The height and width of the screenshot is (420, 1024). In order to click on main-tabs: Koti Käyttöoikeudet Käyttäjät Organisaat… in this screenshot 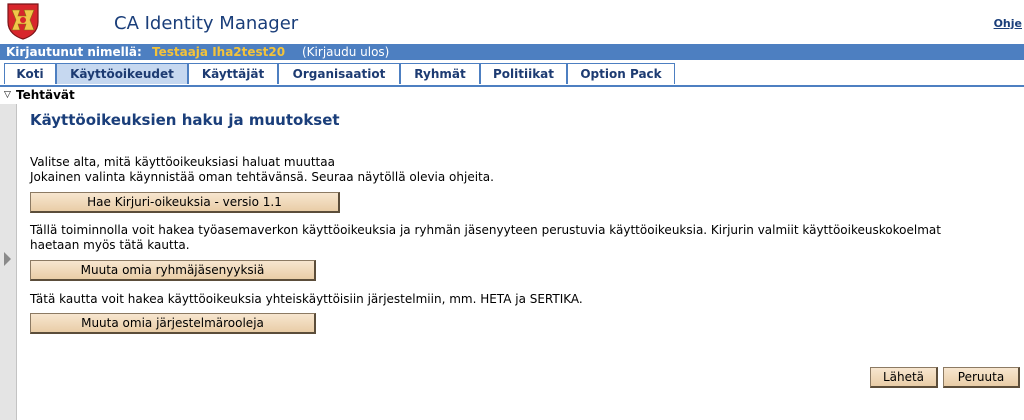, I will do `click(512, 74)`.